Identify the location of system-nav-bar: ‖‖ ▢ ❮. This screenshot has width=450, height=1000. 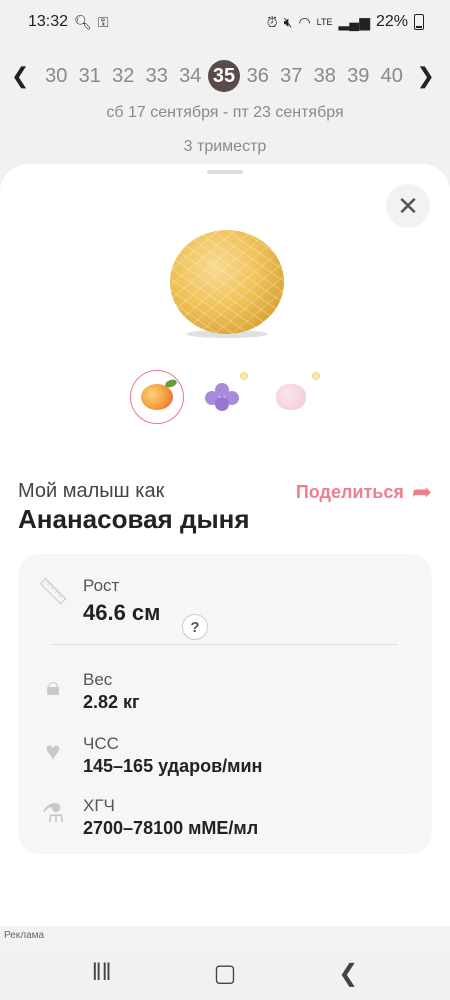
(225, 973).